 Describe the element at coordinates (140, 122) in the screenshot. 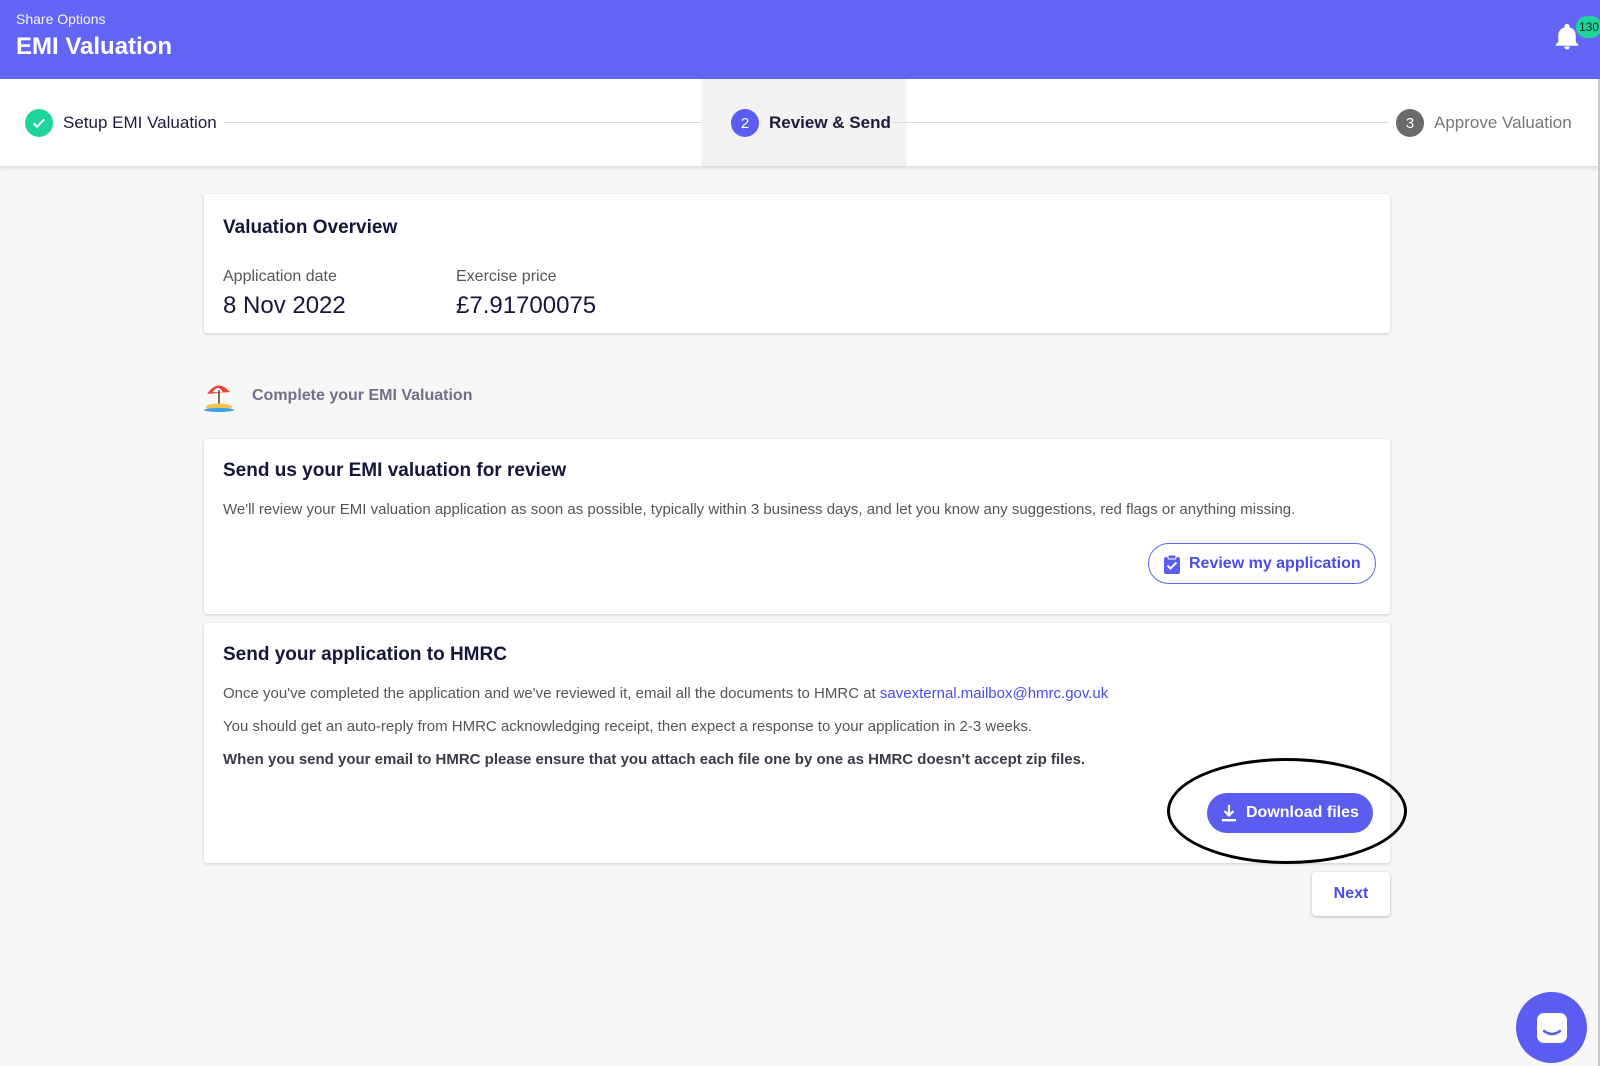

I see `step-label: Setup EMI Valuation` at that location.